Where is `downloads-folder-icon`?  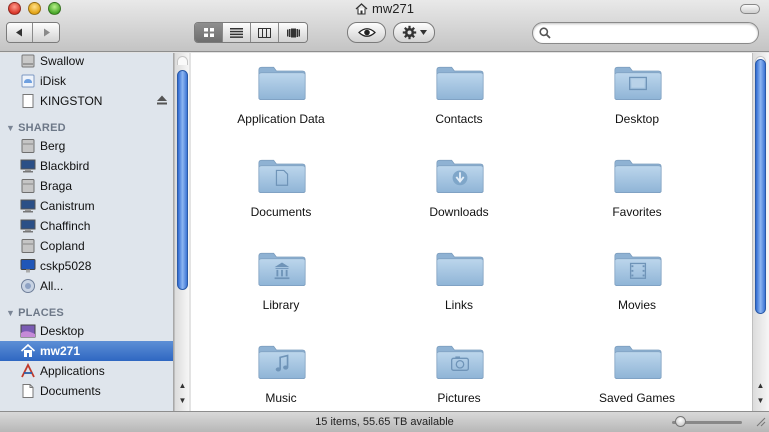
downloads-folder-icon is located at coordinates (460, 176).